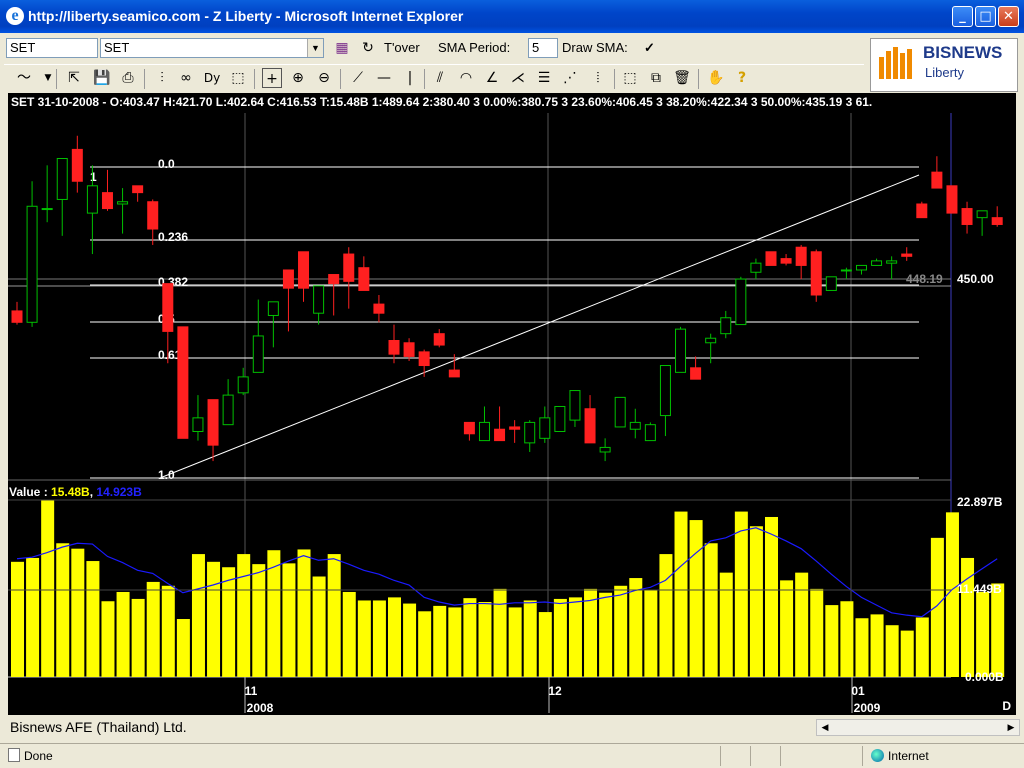  I want to click on refresh-icon: ↻, so click(368, 48).